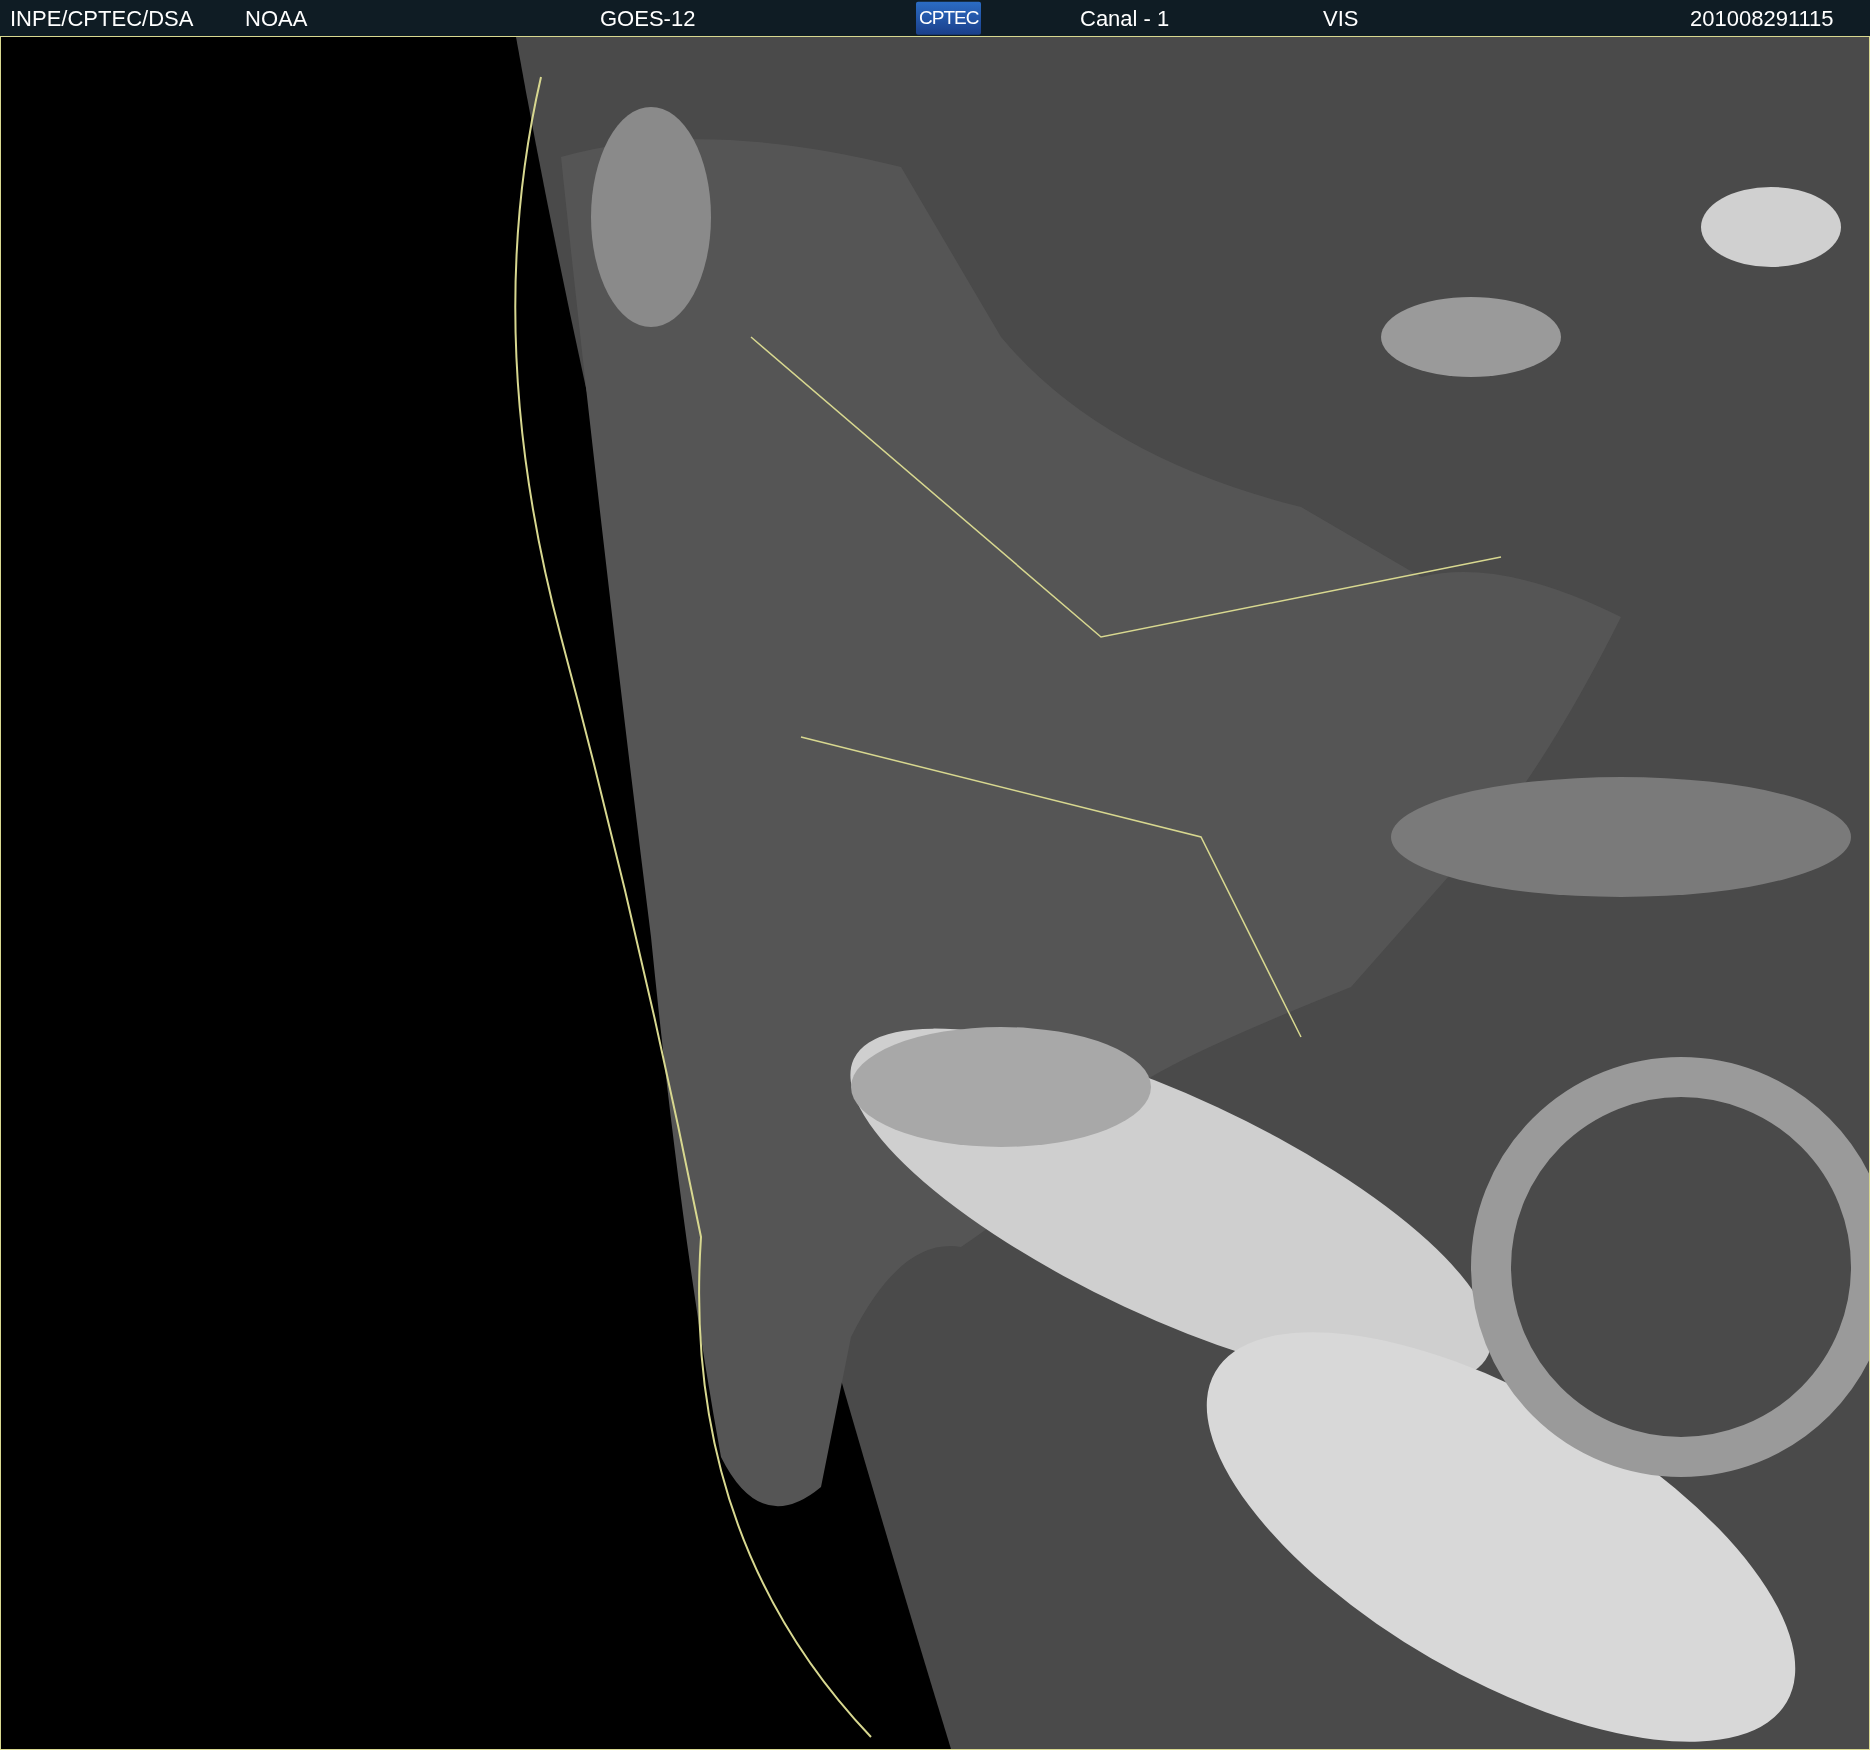 The height and width of the screenshot is (1750, 1870). I want to click on source-label: NOAA, so click(276, 18).